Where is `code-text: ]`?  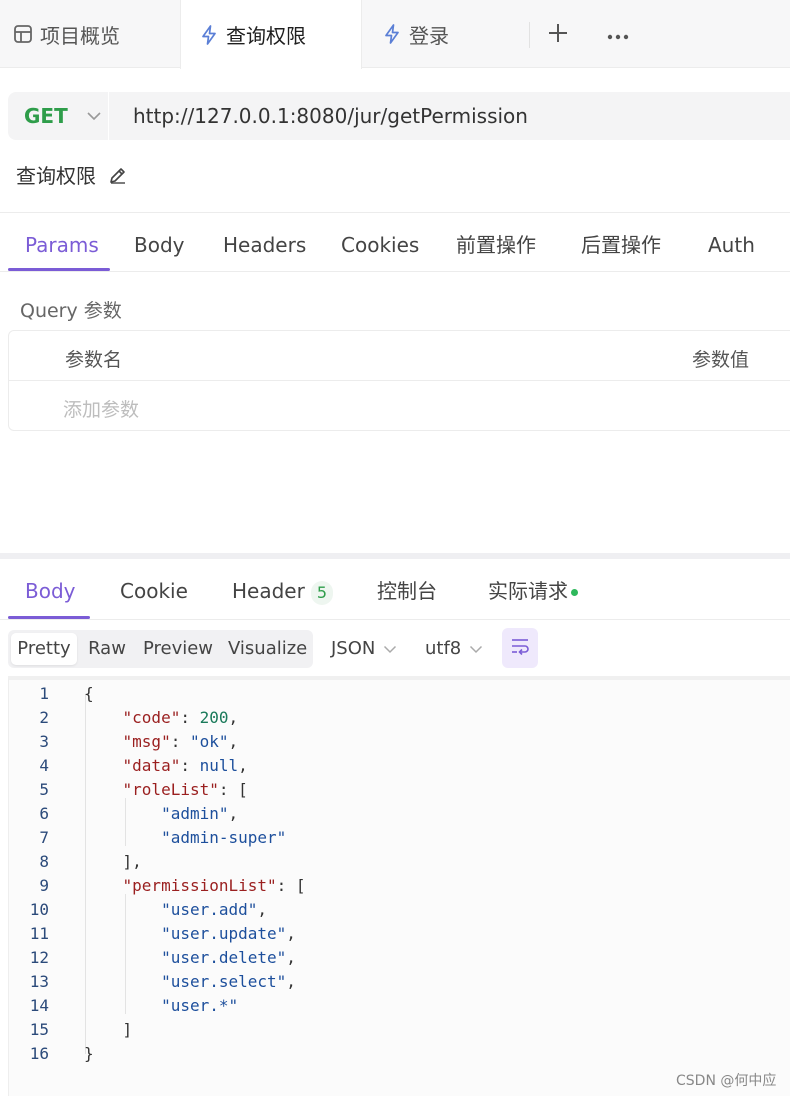
code-text: ] is located at coordinates (108, 1030).